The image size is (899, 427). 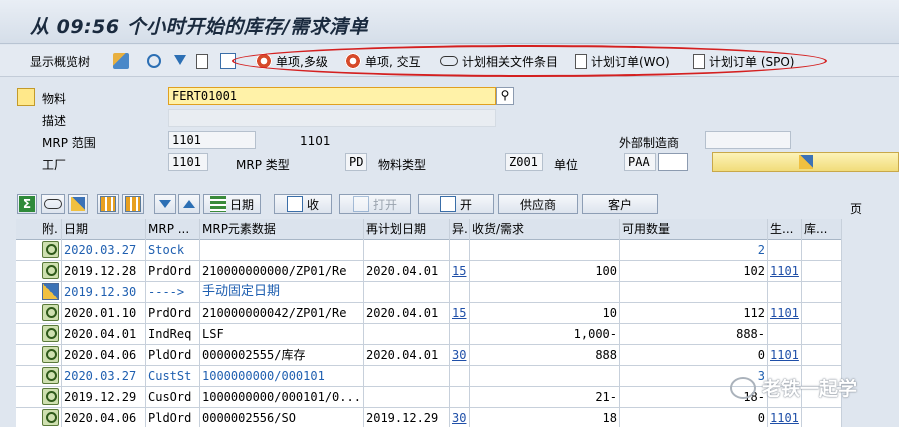 I want to click on receipt-button: 收, so click(x=303, y=204).